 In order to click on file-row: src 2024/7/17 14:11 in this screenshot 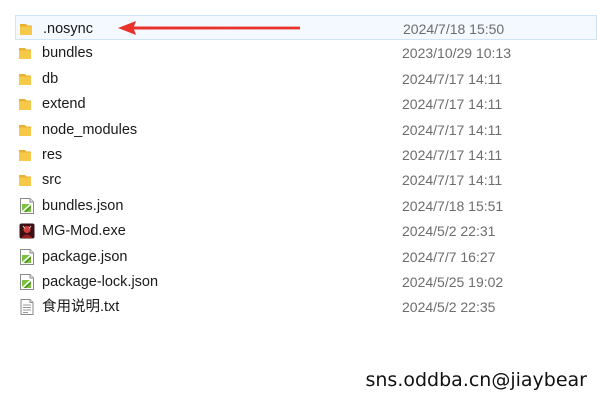, I will do `click(298, 179)`.